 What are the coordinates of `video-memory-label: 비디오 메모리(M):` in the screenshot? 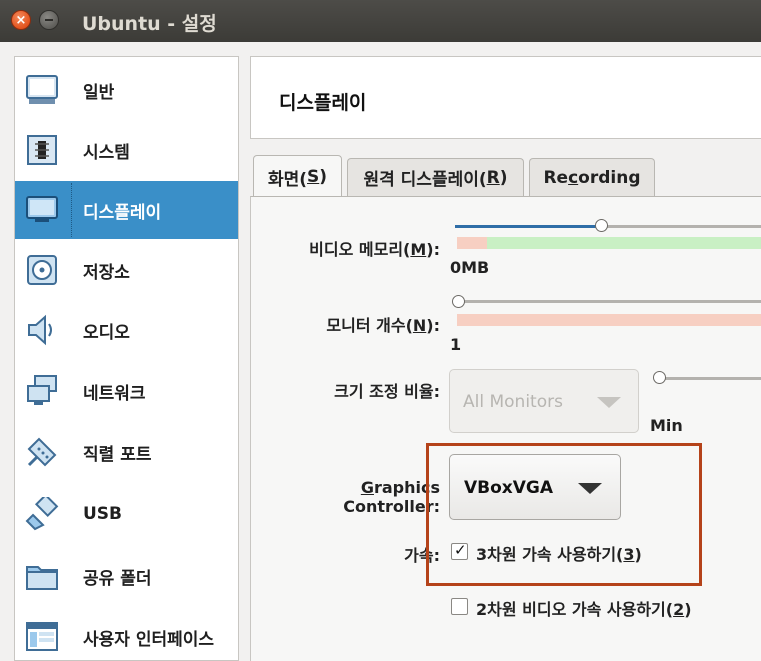 It's located at (365, 248).